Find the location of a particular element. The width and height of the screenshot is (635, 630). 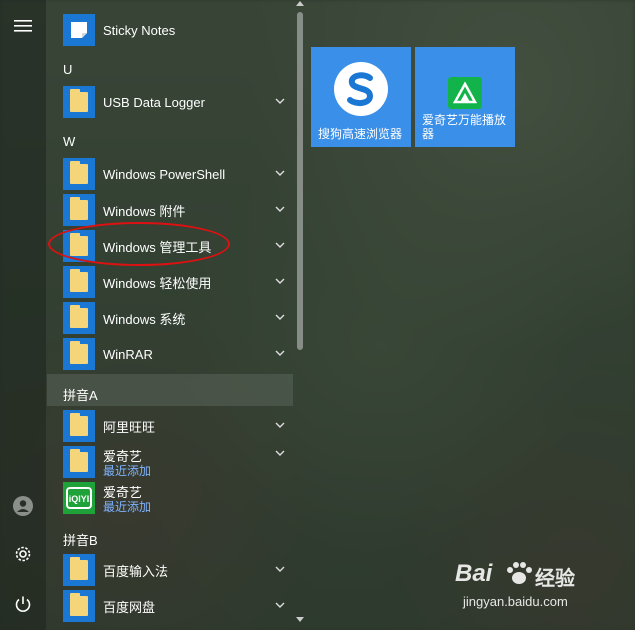

list-item-windows-accessories: Windows 附件 is located at coordinates (170, 210).